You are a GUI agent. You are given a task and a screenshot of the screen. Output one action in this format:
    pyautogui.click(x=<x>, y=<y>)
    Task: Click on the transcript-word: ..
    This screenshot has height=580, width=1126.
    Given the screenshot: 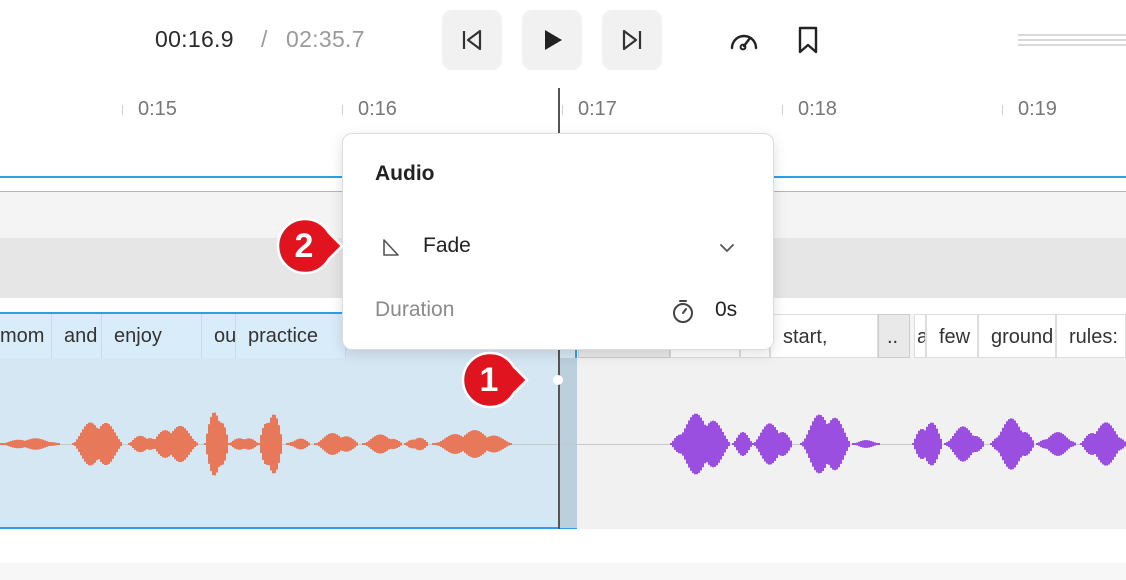 What is the action you would take?
    pyautogui.click(x=894, y=336)
    